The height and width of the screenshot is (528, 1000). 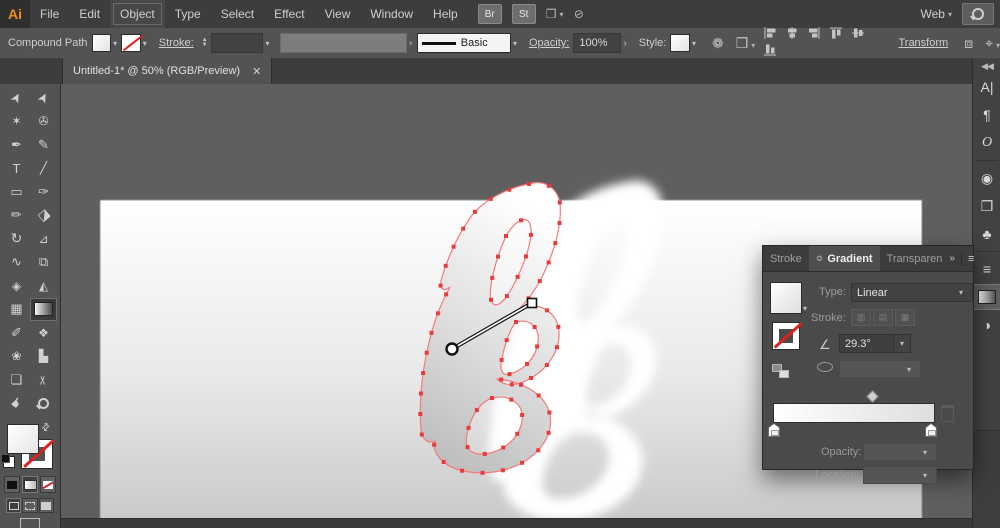 I want to click on none-button, so click(x=48, y=484).